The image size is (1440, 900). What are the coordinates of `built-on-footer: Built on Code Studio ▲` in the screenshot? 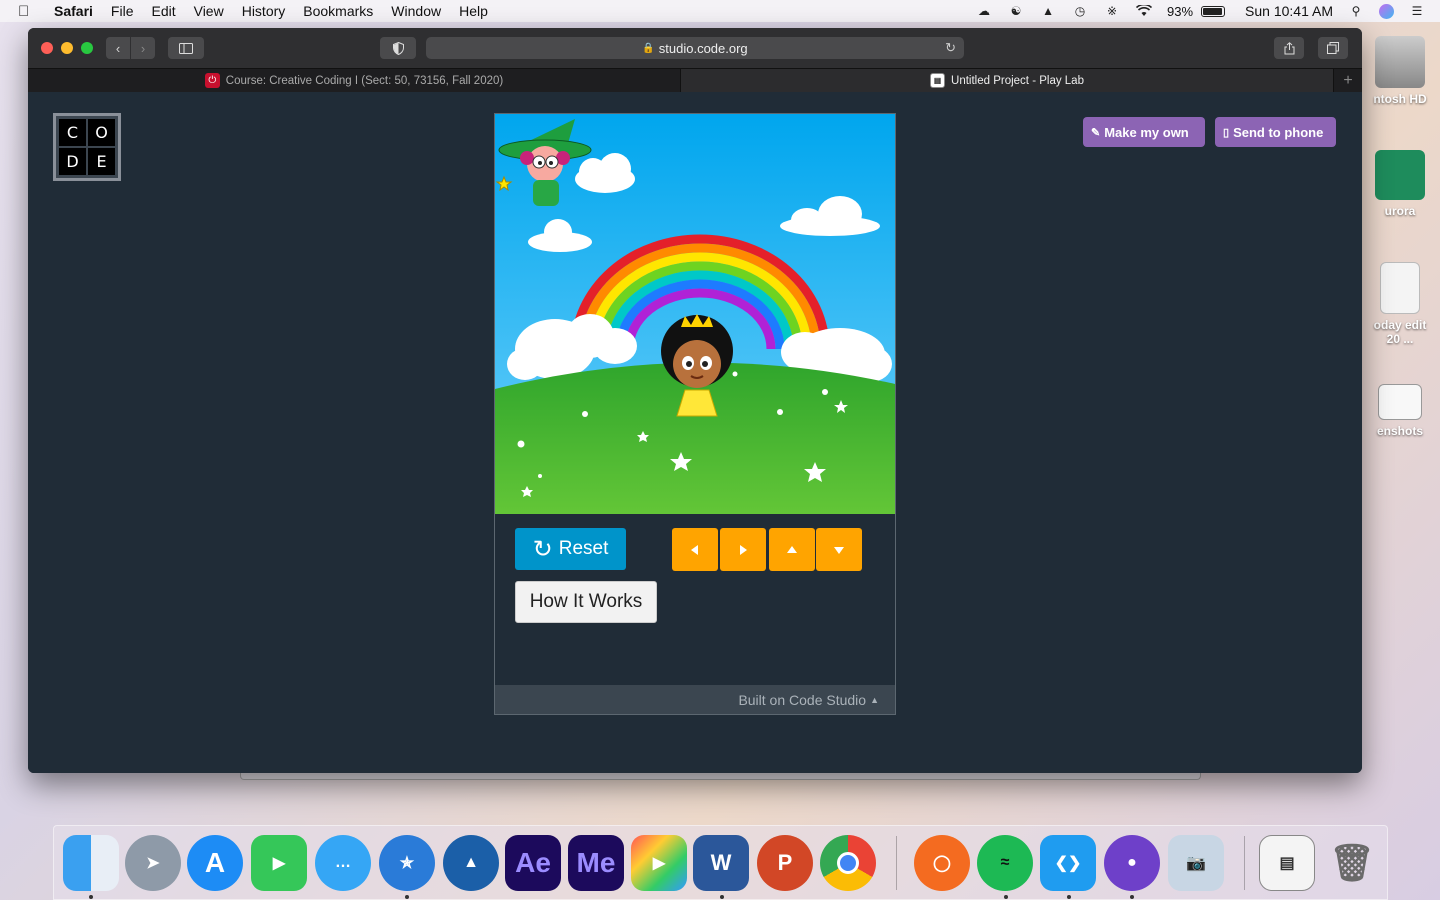 It's located at (695, 699).